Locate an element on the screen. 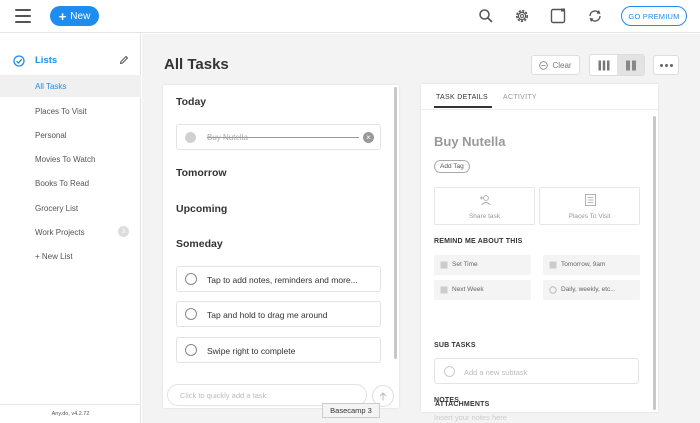 The height and width of the screenshot is (423, 700). sidebar-item-work-projects: Work Projects 3 is located at coordinates (70, 232).